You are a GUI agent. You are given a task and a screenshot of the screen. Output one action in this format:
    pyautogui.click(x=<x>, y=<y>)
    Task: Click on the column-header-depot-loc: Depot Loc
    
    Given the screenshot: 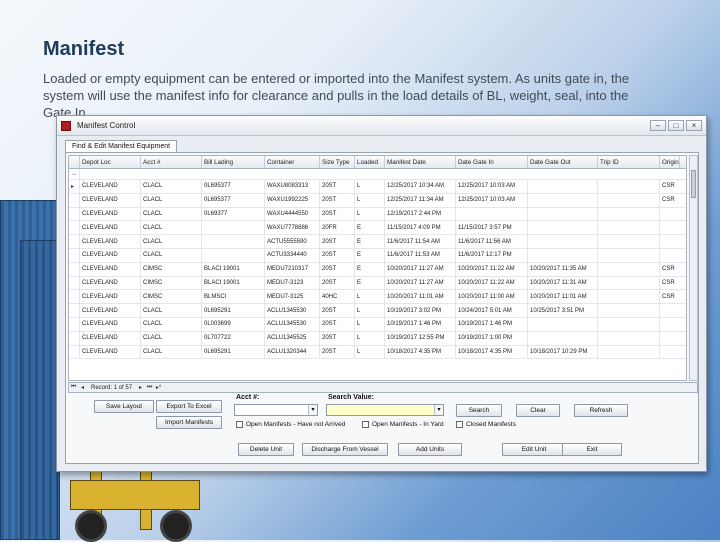 What is the action you would take?
    pyautogui.click(x=110, y=162)
    